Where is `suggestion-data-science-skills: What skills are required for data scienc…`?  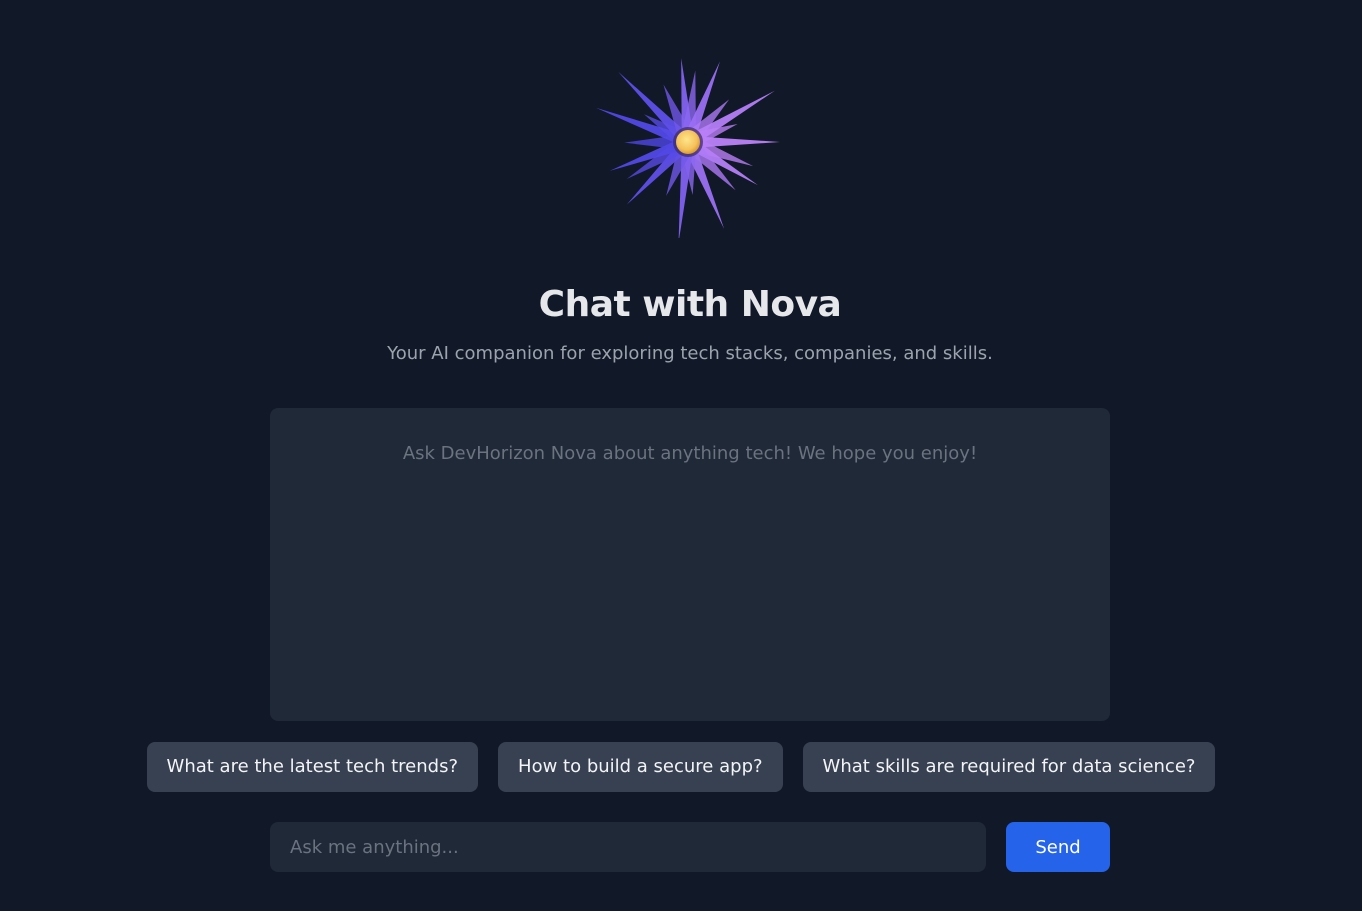 suggestion-data-science-skills: What skills are required for data scienc… is located at coordinates (1009, 767).